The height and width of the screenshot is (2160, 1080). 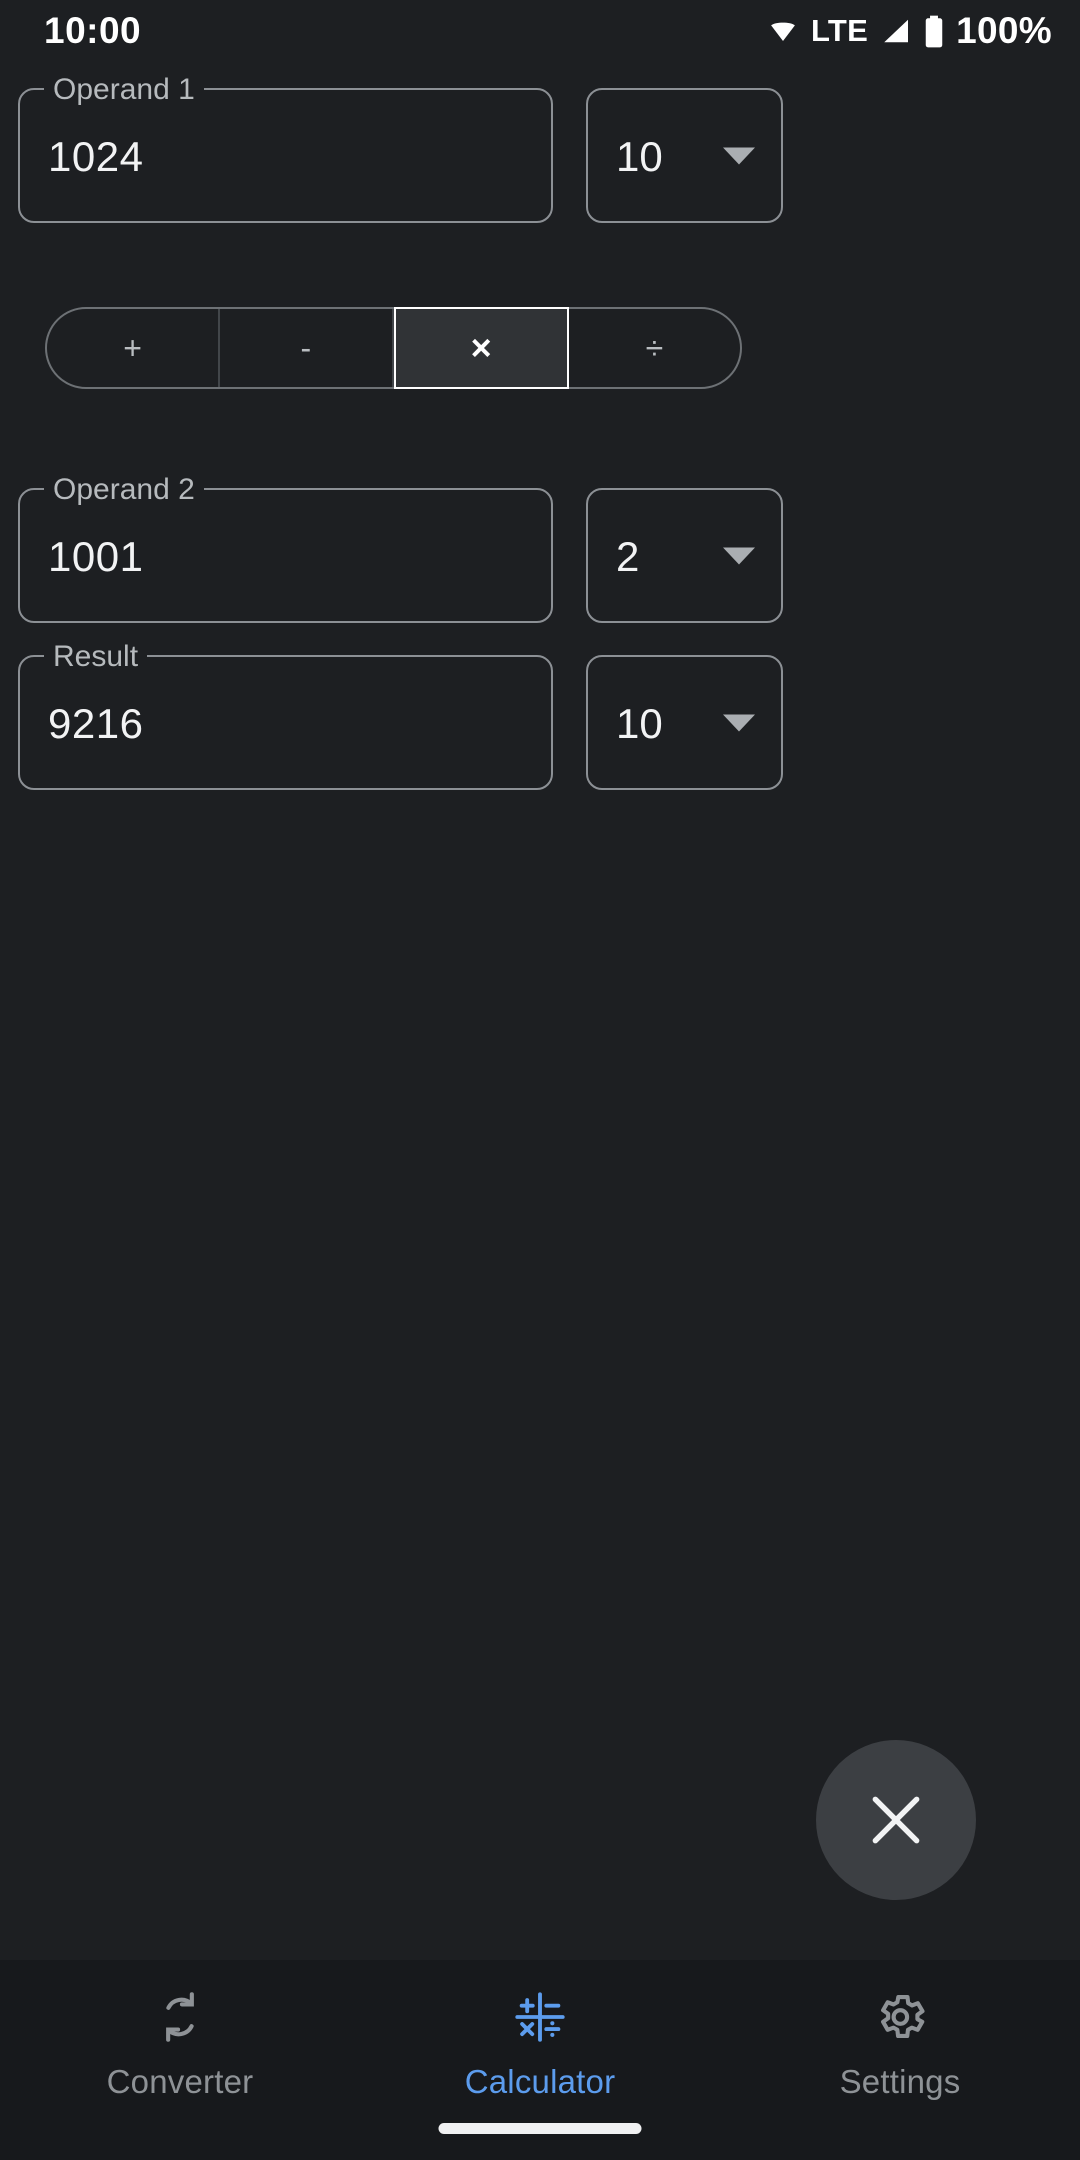 I want to click on operand1-field: Operand 1 1024, so click(x=285, y=148).